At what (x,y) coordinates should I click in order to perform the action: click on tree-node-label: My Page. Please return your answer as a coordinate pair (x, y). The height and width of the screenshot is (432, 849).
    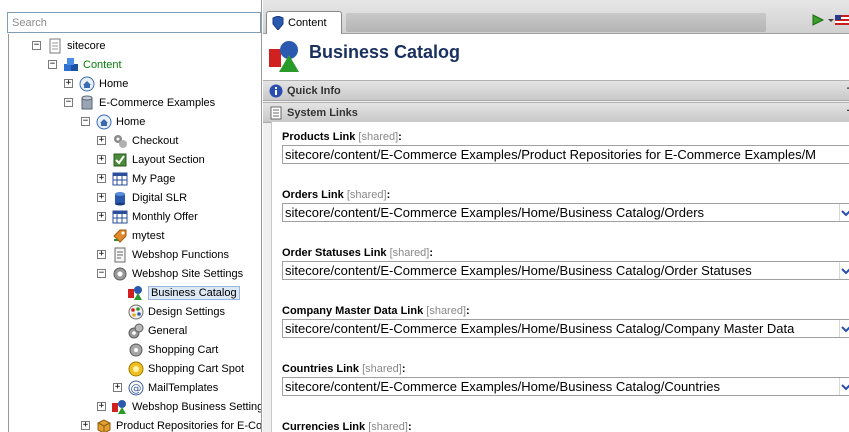
    Looking at the image, I should click on (154, 178).